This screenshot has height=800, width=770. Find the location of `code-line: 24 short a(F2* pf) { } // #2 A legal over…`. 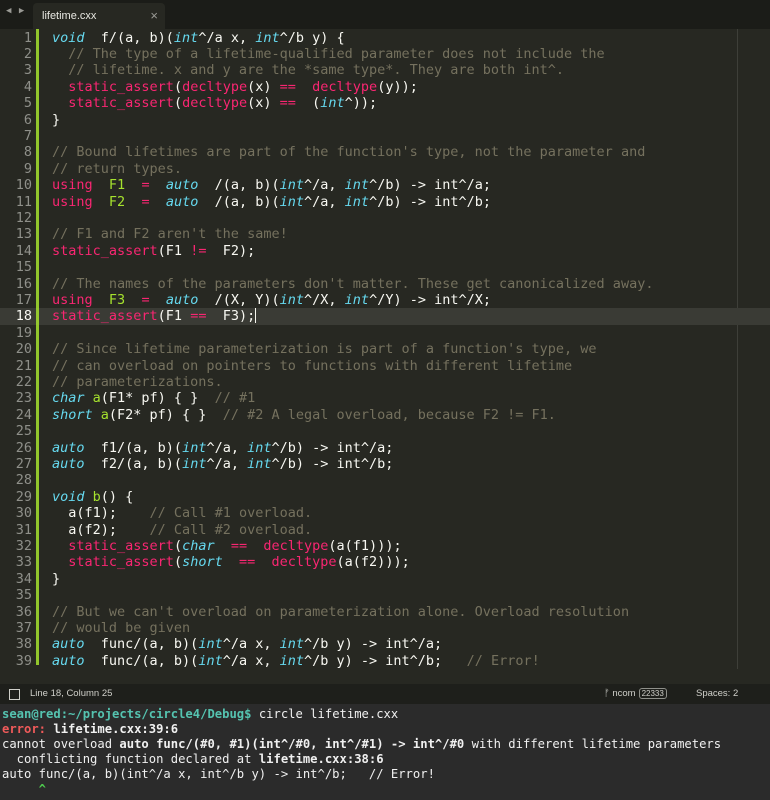

code-line: 24 short a(F2* pf) { } // #2 A legal over… is located at coordinates (385, 415).